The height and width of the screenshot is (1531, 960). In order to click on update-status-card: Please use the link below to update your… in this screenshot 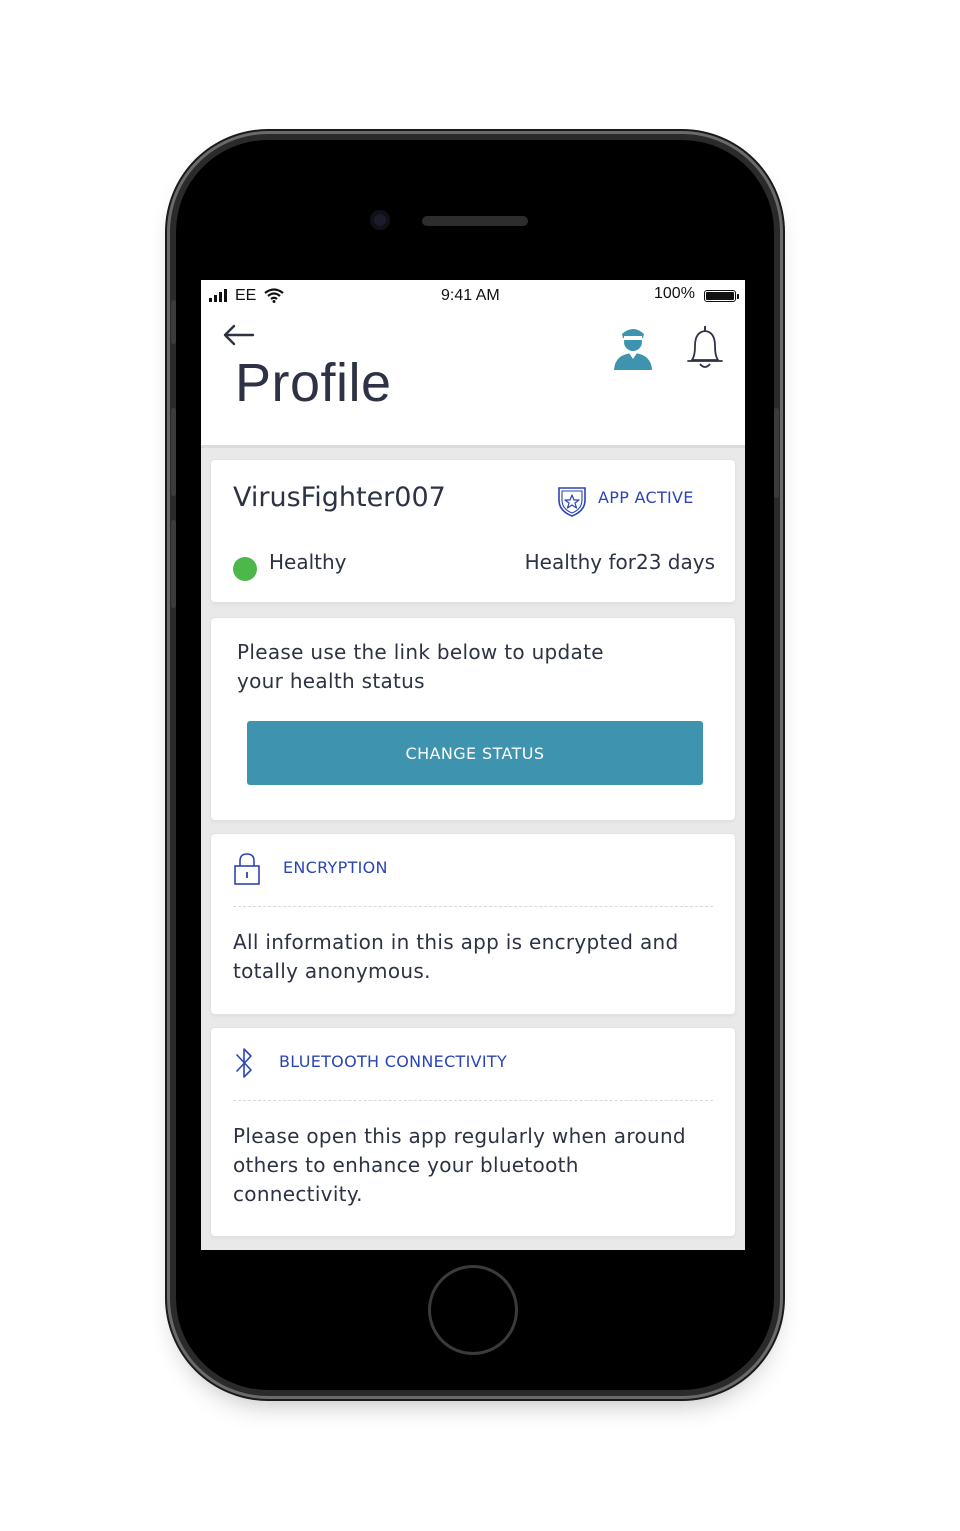, I will do `click(473, 719)`.